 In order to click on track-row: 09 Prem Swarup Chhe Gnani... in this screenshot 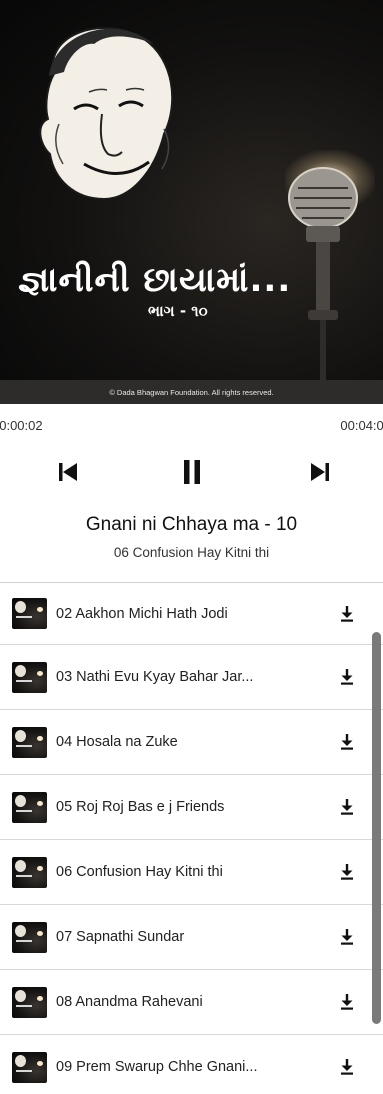, I will do `click(191, 1064)`.